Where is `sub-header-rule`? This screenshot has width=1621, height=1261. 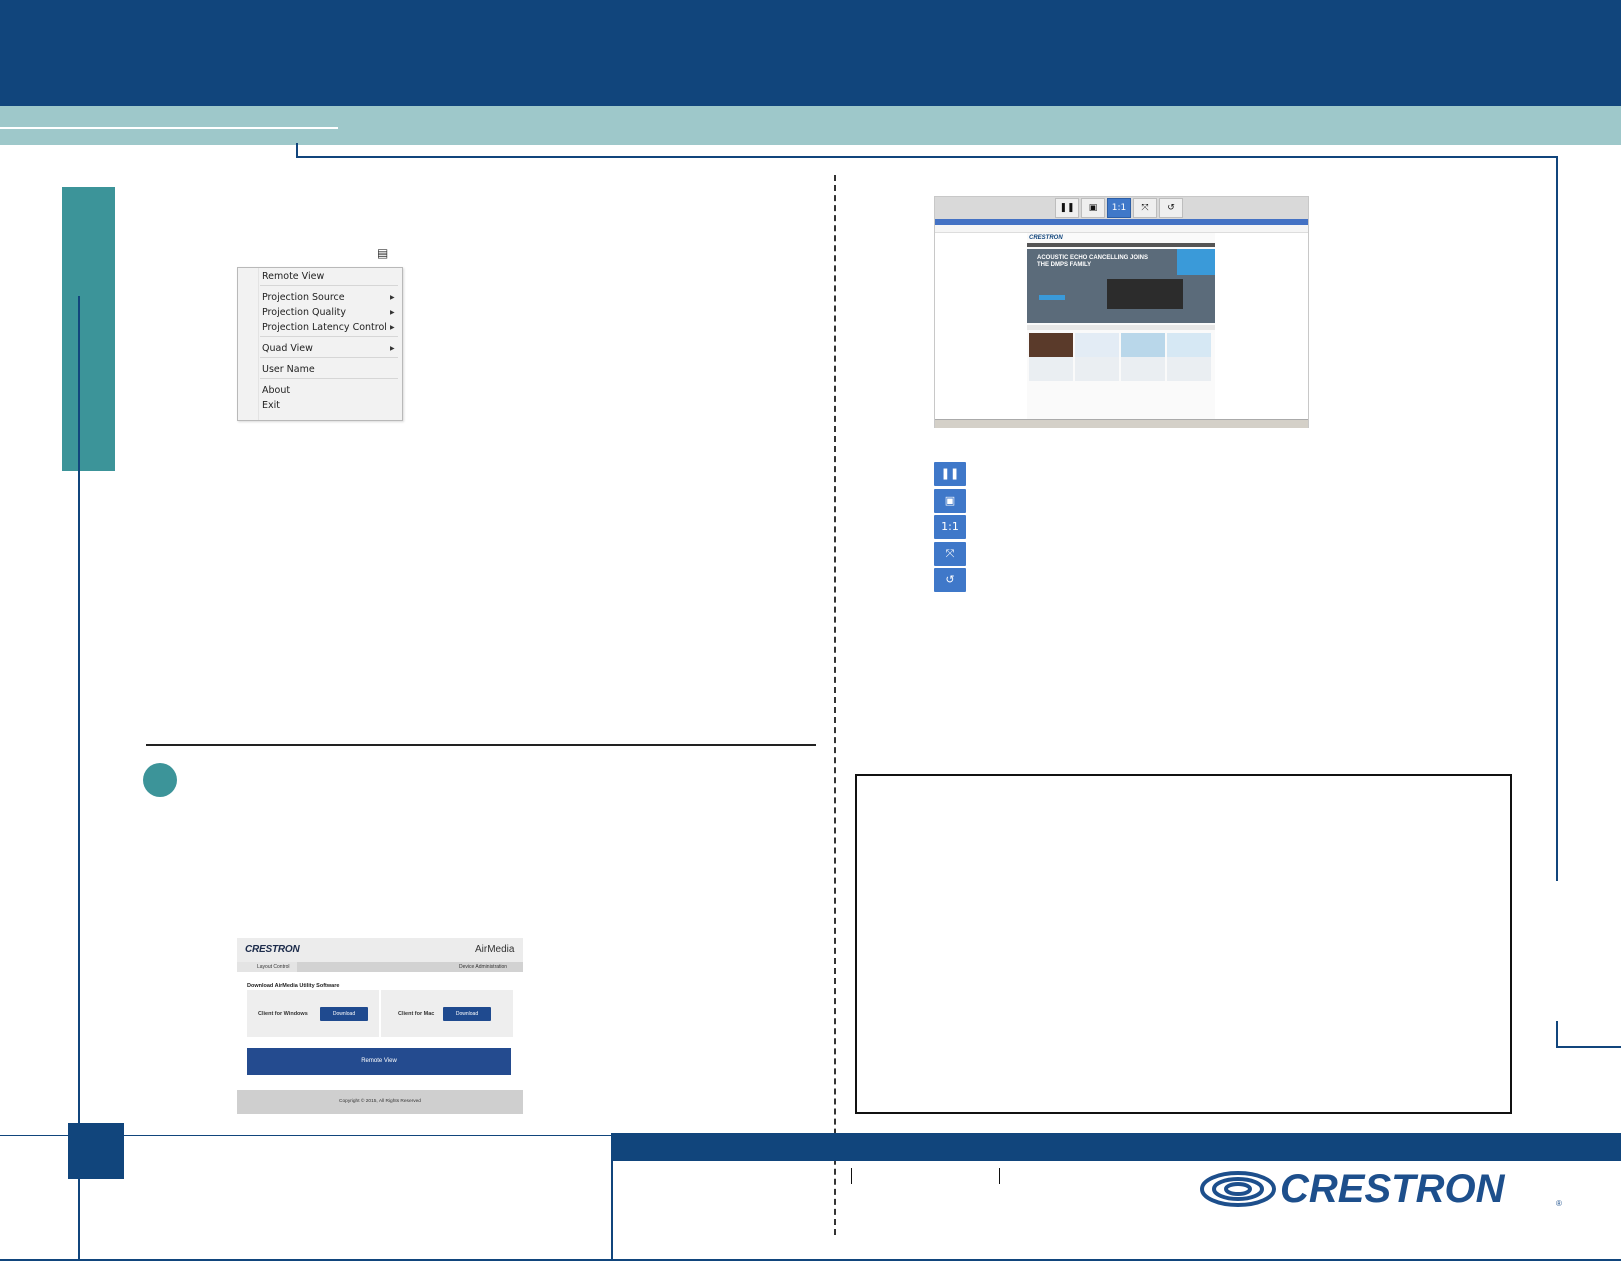
sub-header-rule is located at coordinates (169, 128).